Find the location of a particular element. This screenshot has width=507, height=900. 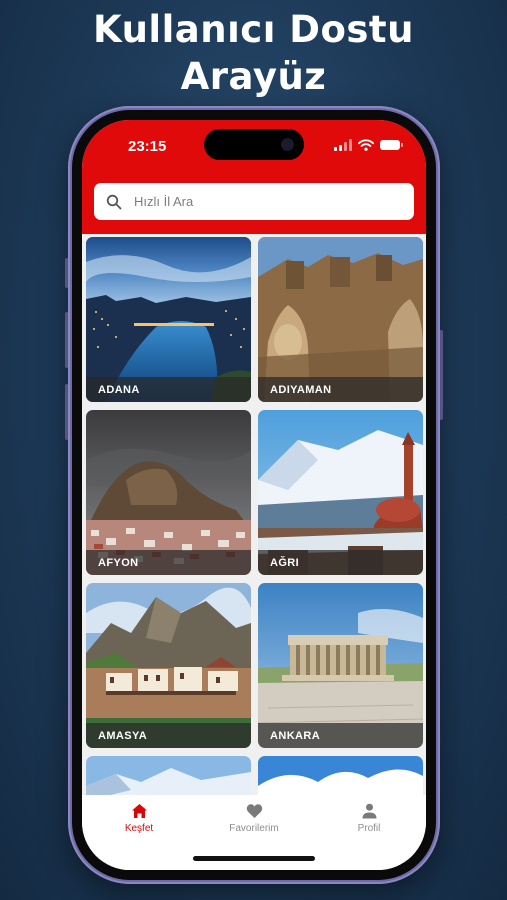

city-card-partial-left is located at coordinates (168, 775).